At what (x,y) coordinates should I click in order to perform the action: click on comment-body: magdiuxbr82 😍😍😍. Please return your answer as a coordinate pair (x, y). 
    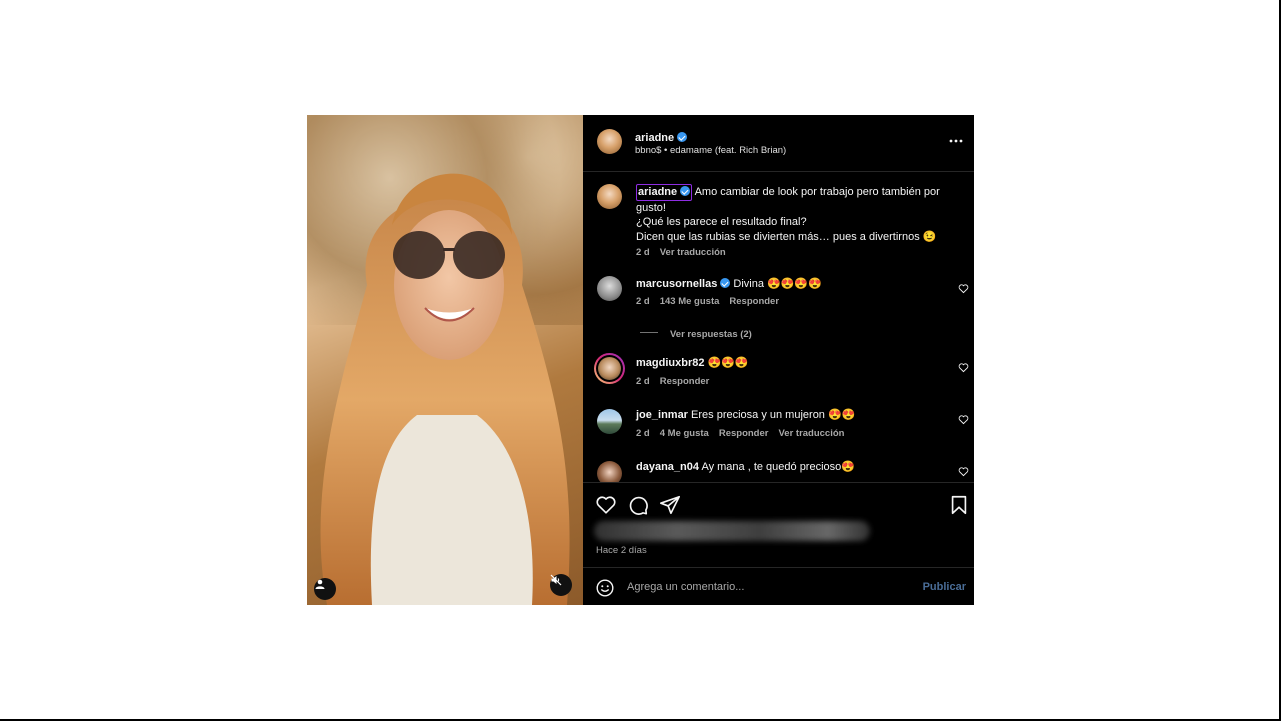
    Looking at the image, I should click on (692, 363).